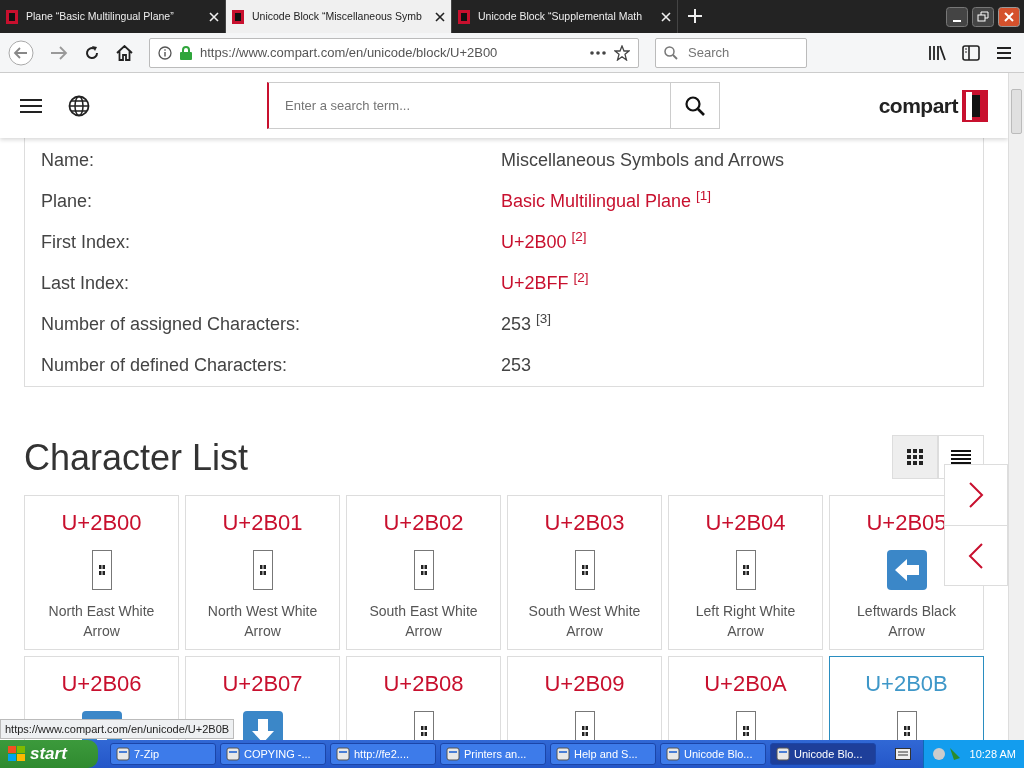 The width and height of the screenshot is (1024, 768). What do you see at coordinates (975, 105) in the screenshot?
I see `logo-icon` at bounding box center [975, 105].